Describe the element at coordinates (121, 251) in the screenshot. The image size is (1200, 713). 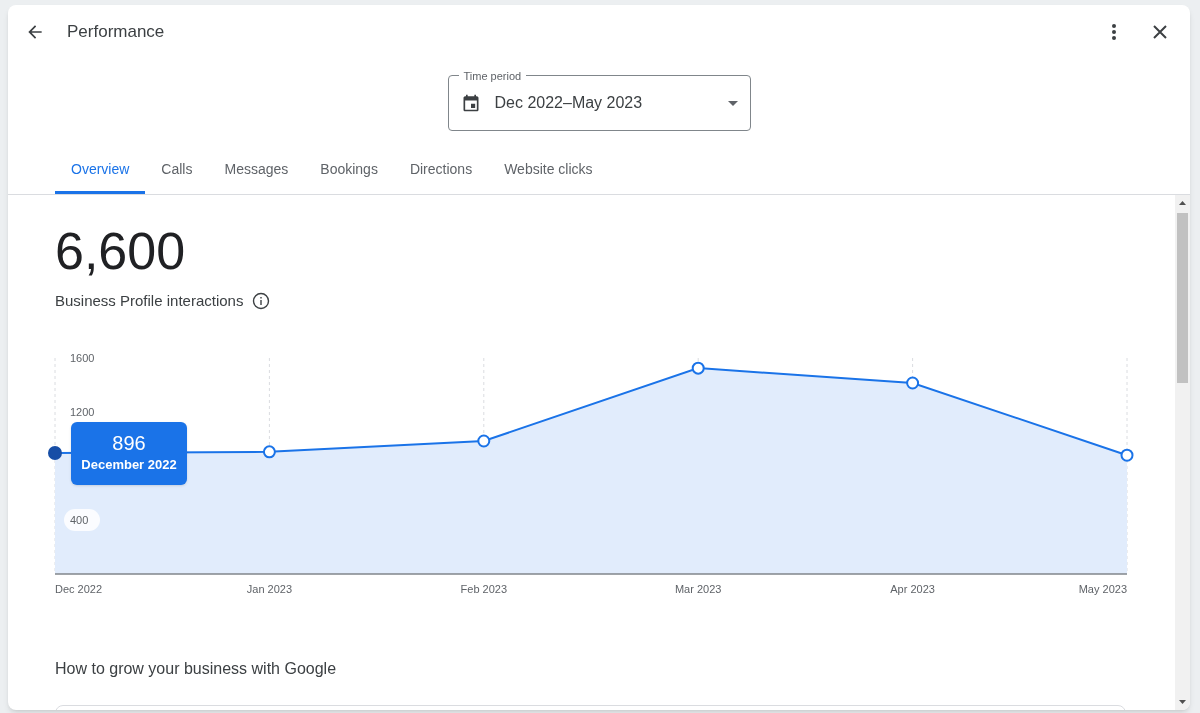
I see `total-count: 6,600` at that location.